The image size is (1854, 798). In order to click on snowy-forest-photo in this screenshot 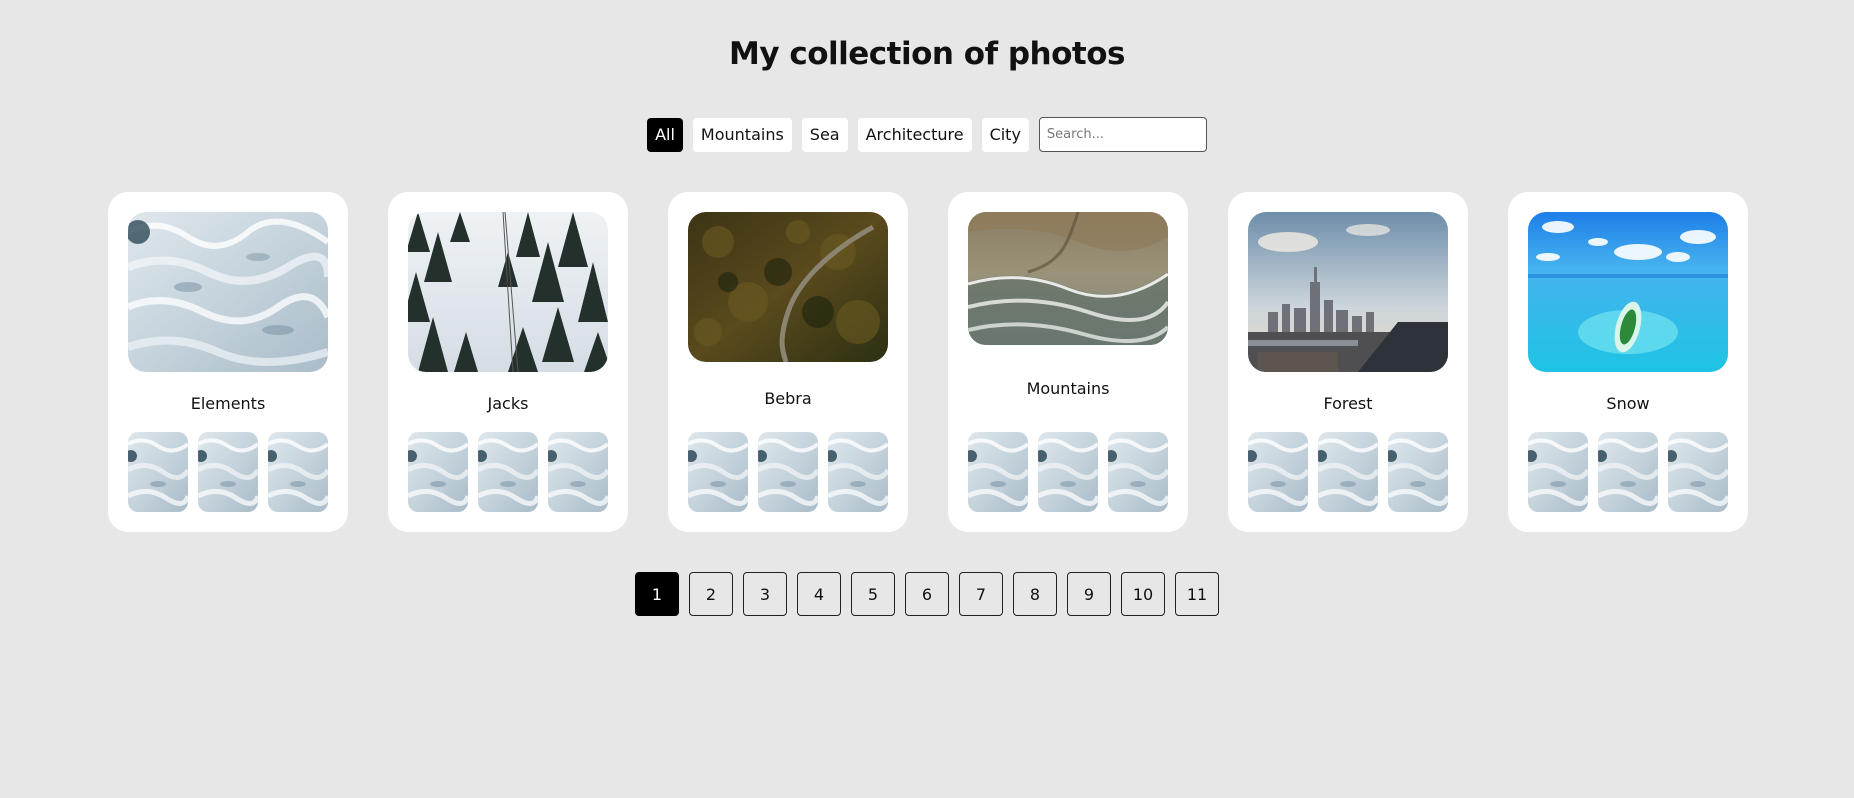, I will do `click(508, 292)`.